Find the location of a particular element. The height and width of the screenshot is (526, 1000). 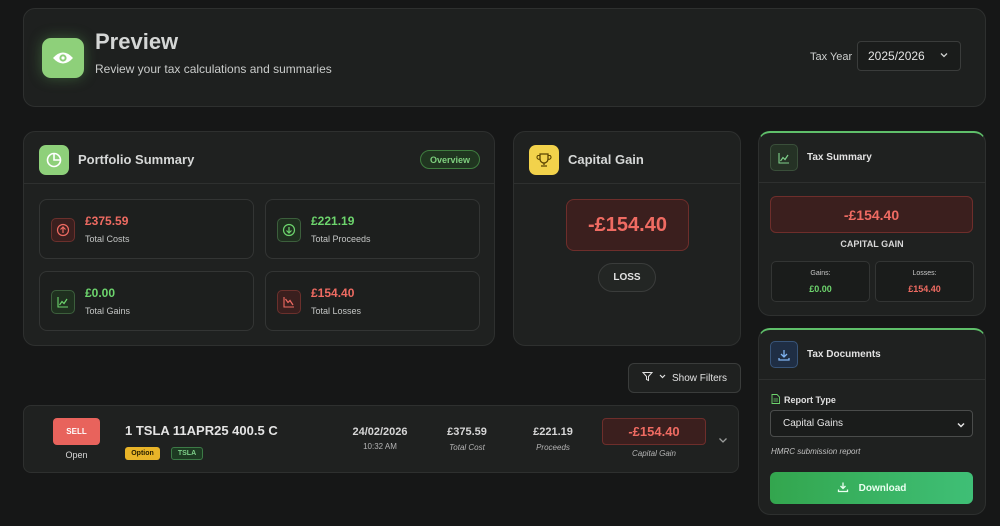

tax-documents-title: Tax Documents is located at coordinates (844, 354).